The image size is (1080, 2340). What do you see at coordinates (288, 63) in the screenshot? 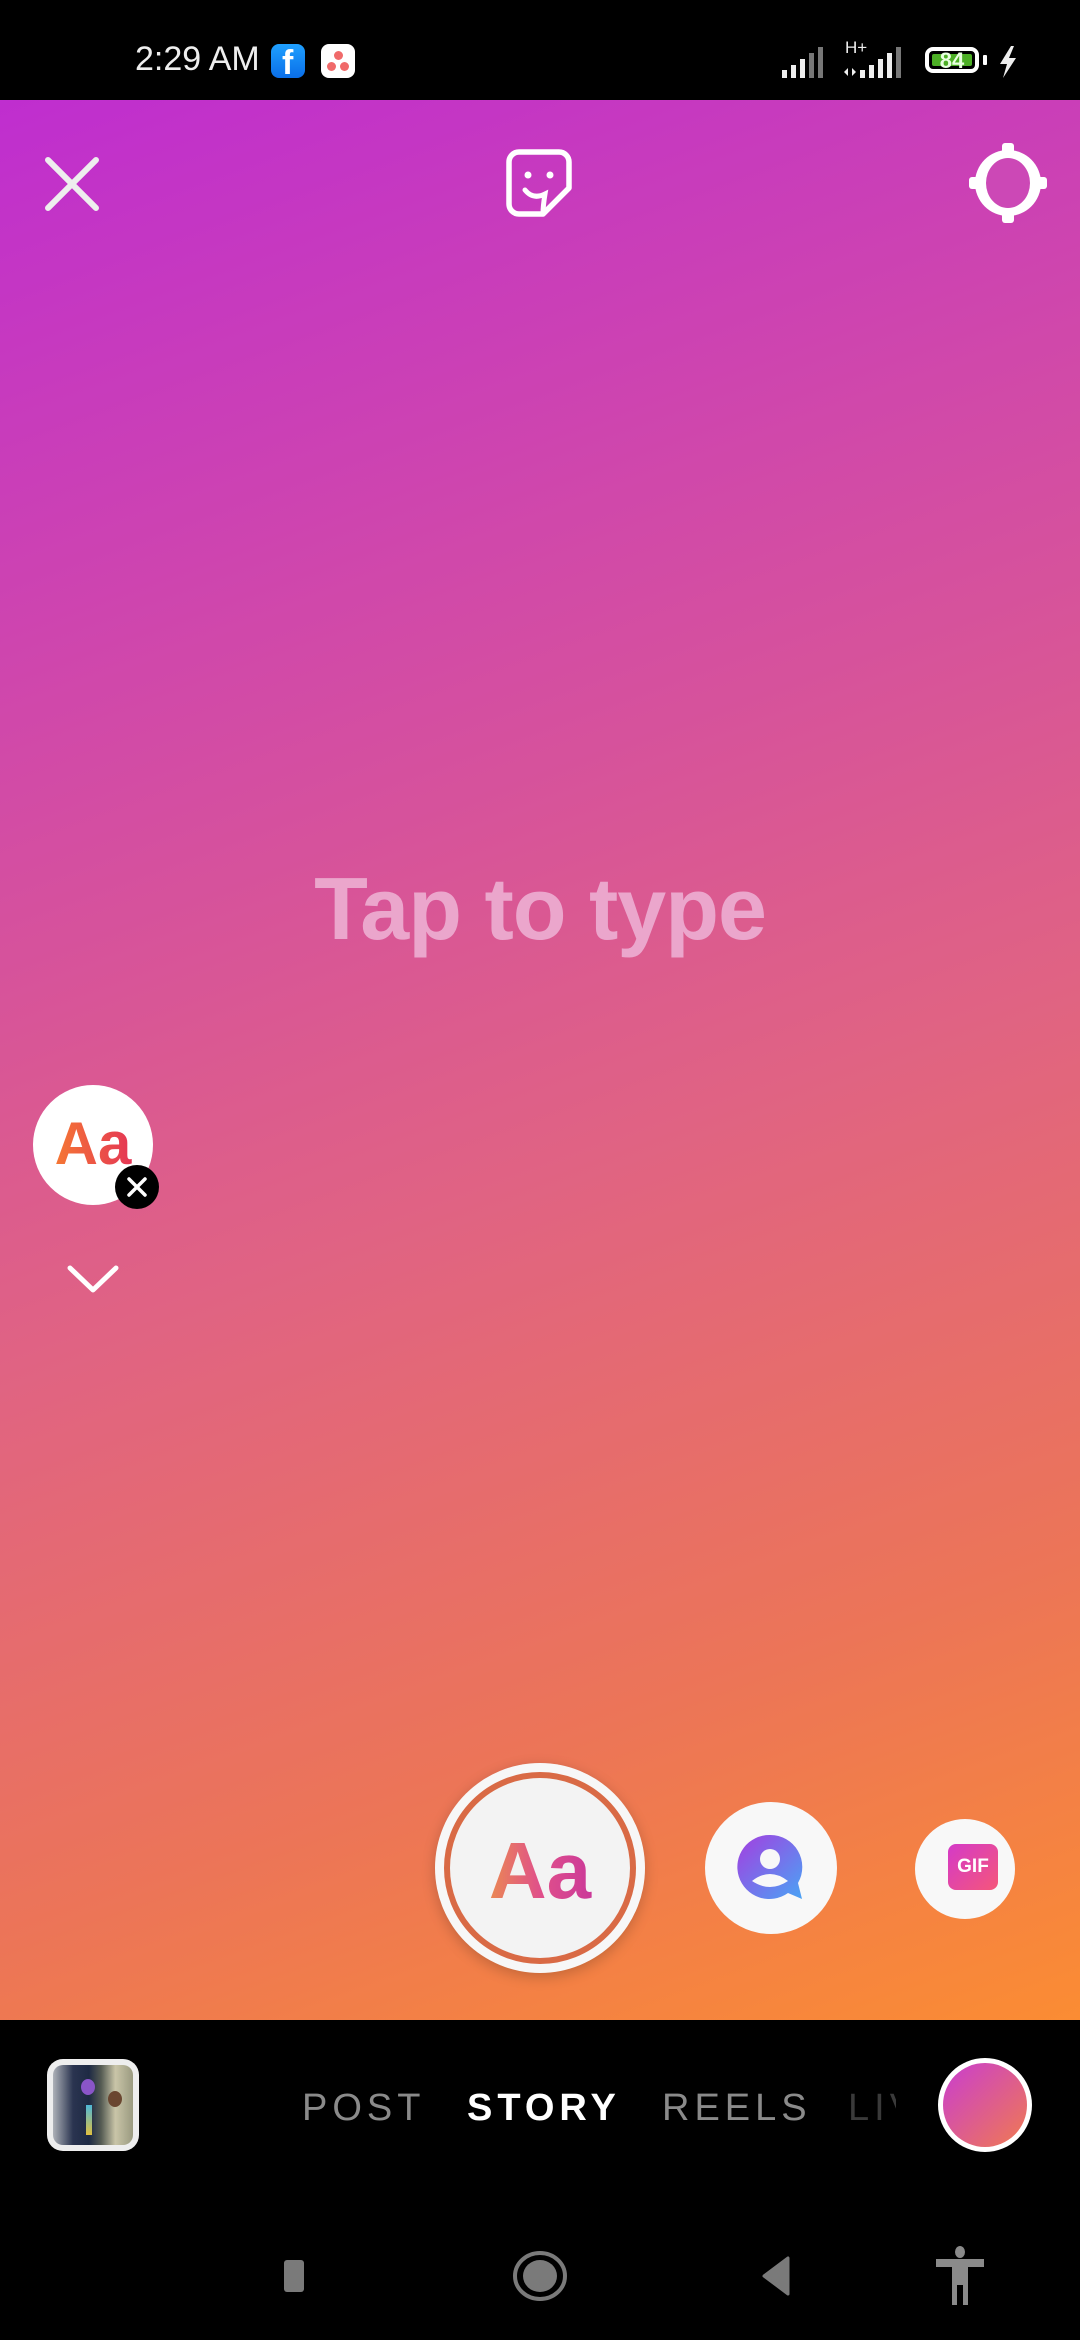
I see `facebook-icon: f` at bounding box center [288, 63].